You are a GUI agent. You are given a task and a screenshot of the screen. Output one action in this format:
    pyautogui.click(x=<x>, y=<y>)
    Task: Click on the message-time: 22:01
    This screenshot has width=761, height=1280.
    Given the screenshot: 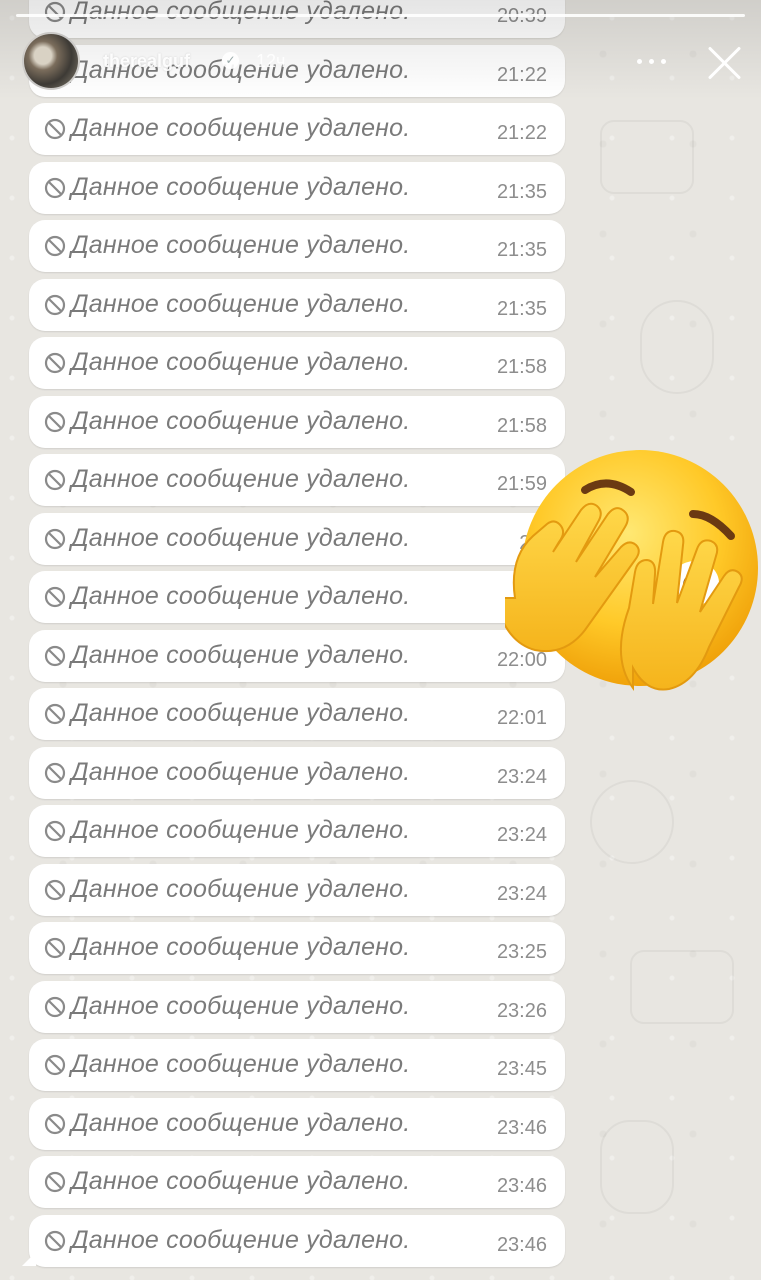 What is the action you would take?
    pyautogui.click(x=521, y=718)
    